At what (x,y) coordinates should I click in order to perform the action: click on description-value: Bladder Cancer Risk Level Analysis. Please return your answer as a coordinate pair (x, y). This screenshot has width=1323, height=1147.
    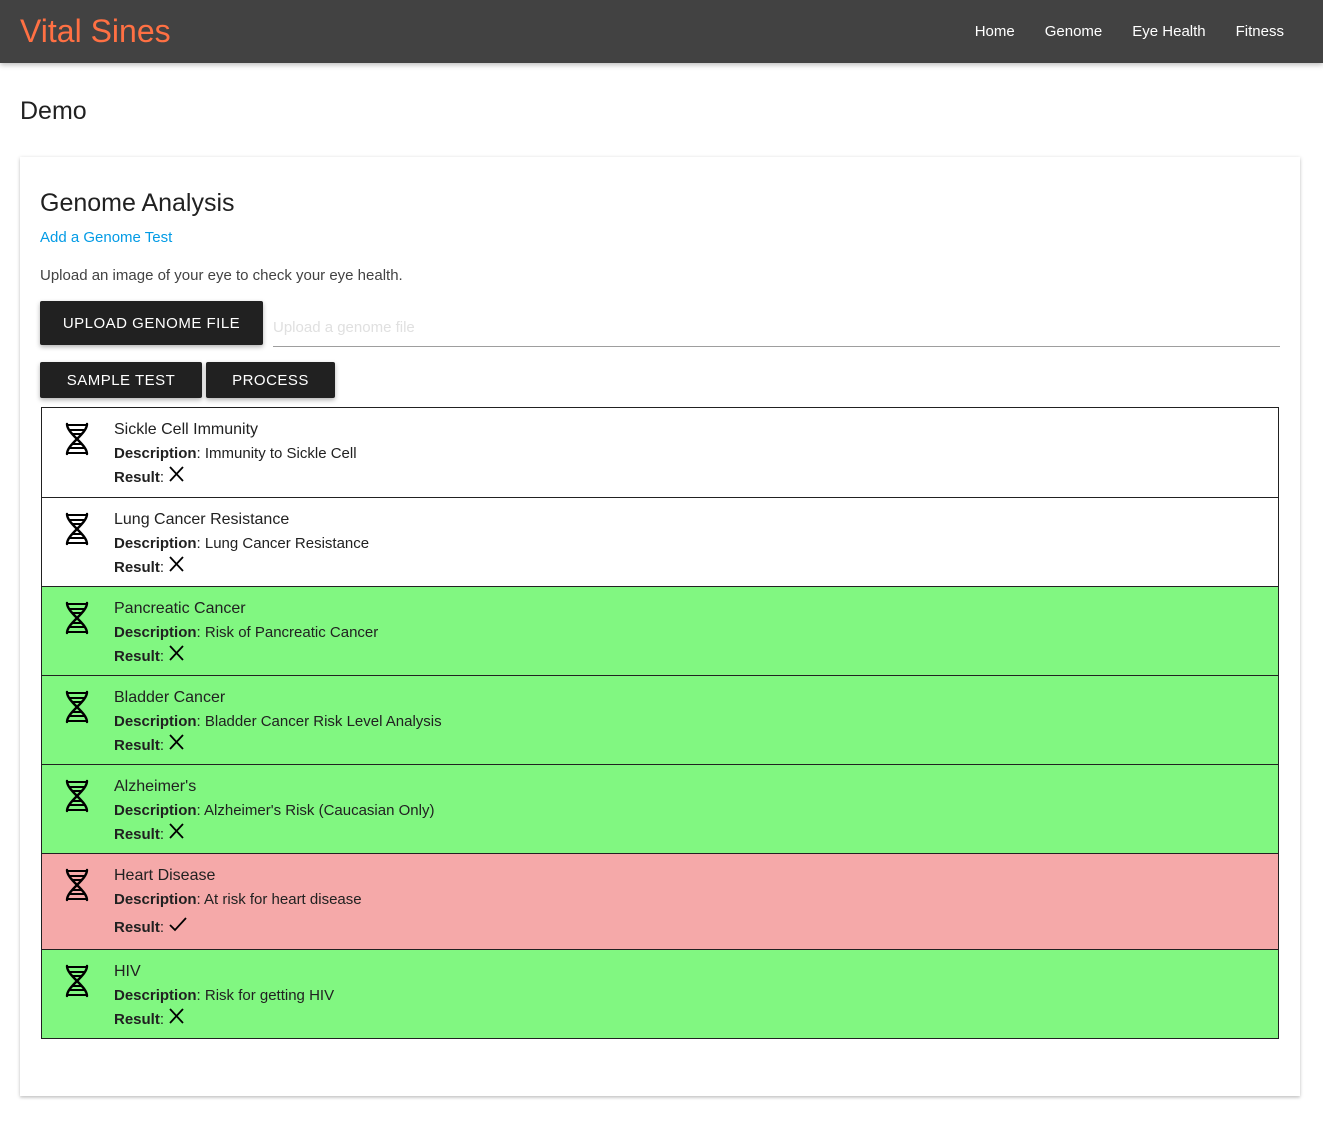
    Looking at the image, I should click on (323, 721).